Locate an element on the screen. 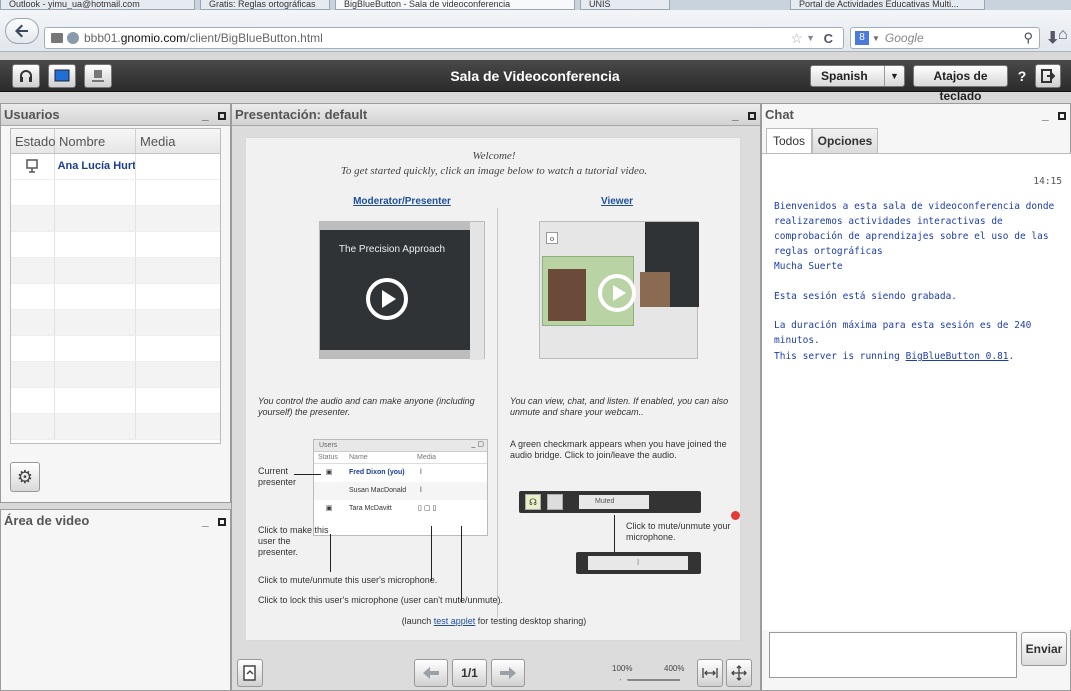 The image size is (1071, 691). fit-width-button is located at coordinates (710, 673).